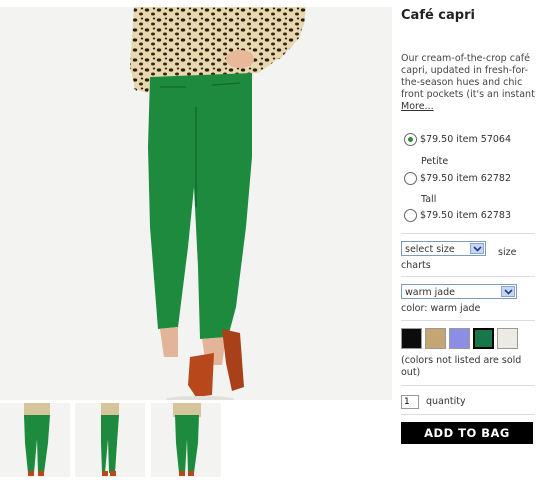 This screenshot has height=490, width=548. I want to click on thumbnail-front, so click(35, 440).